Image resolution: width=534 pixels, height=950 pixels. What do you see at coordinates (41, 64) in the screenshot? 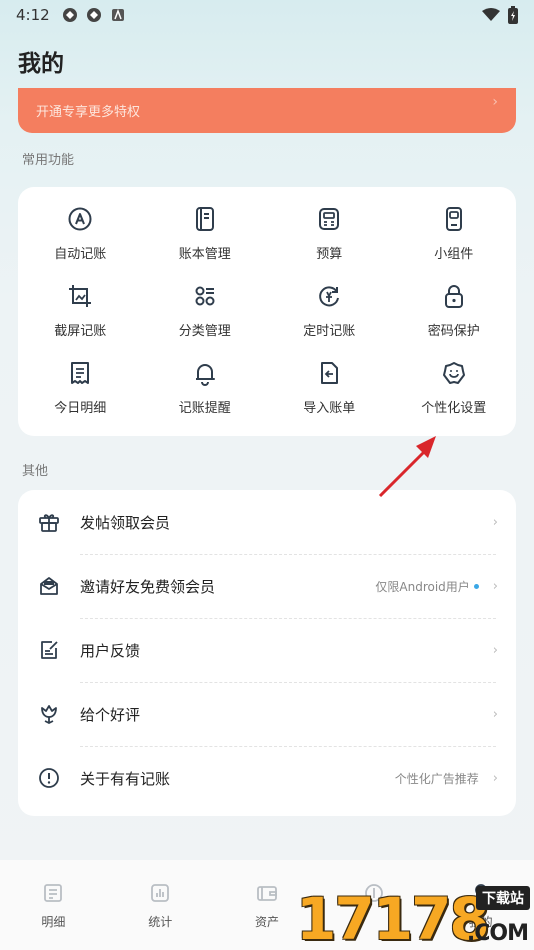
I see `page-title: 我的` at bounding box center [41, 64].